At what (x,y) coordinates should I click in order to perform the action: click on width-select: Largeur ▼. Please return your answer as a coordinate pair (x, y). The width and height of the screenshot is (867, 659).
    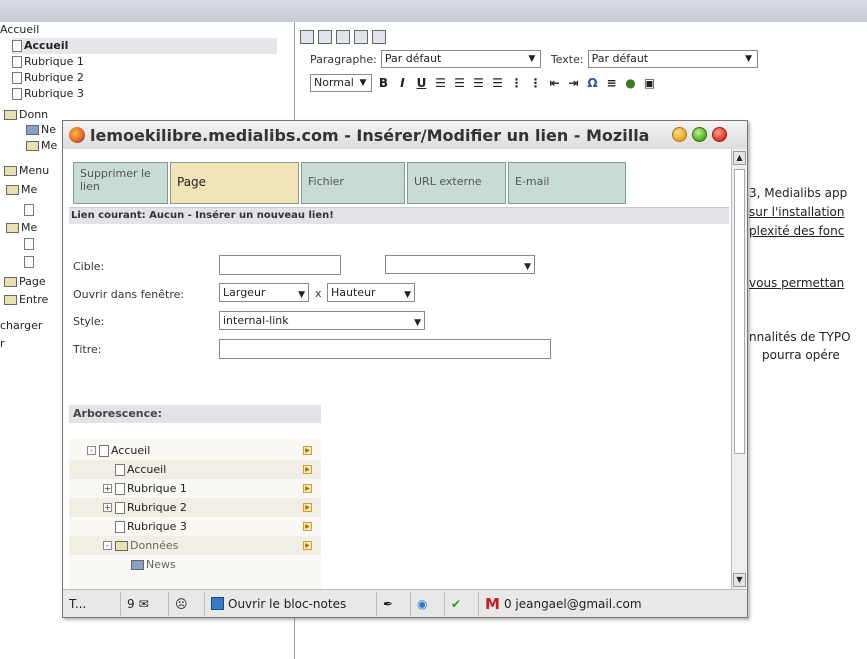
    Looking at the image, I should click on (264, 292).